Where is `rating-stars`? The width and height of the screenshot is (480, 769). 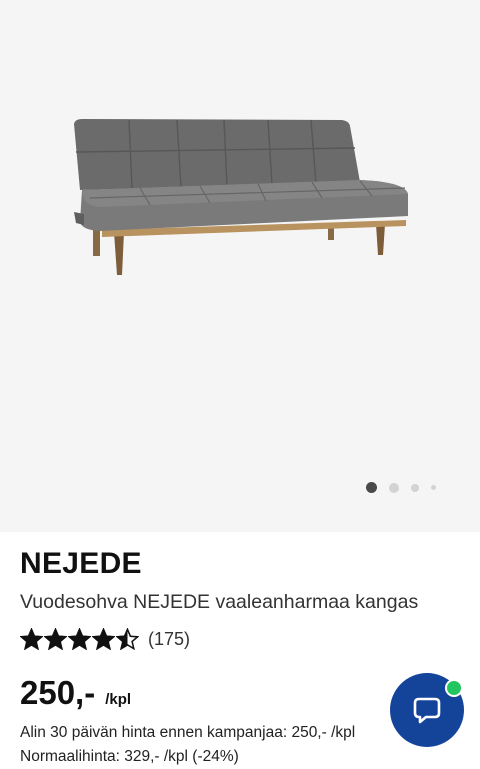 rating-stars is located at coordinates (80, 639).